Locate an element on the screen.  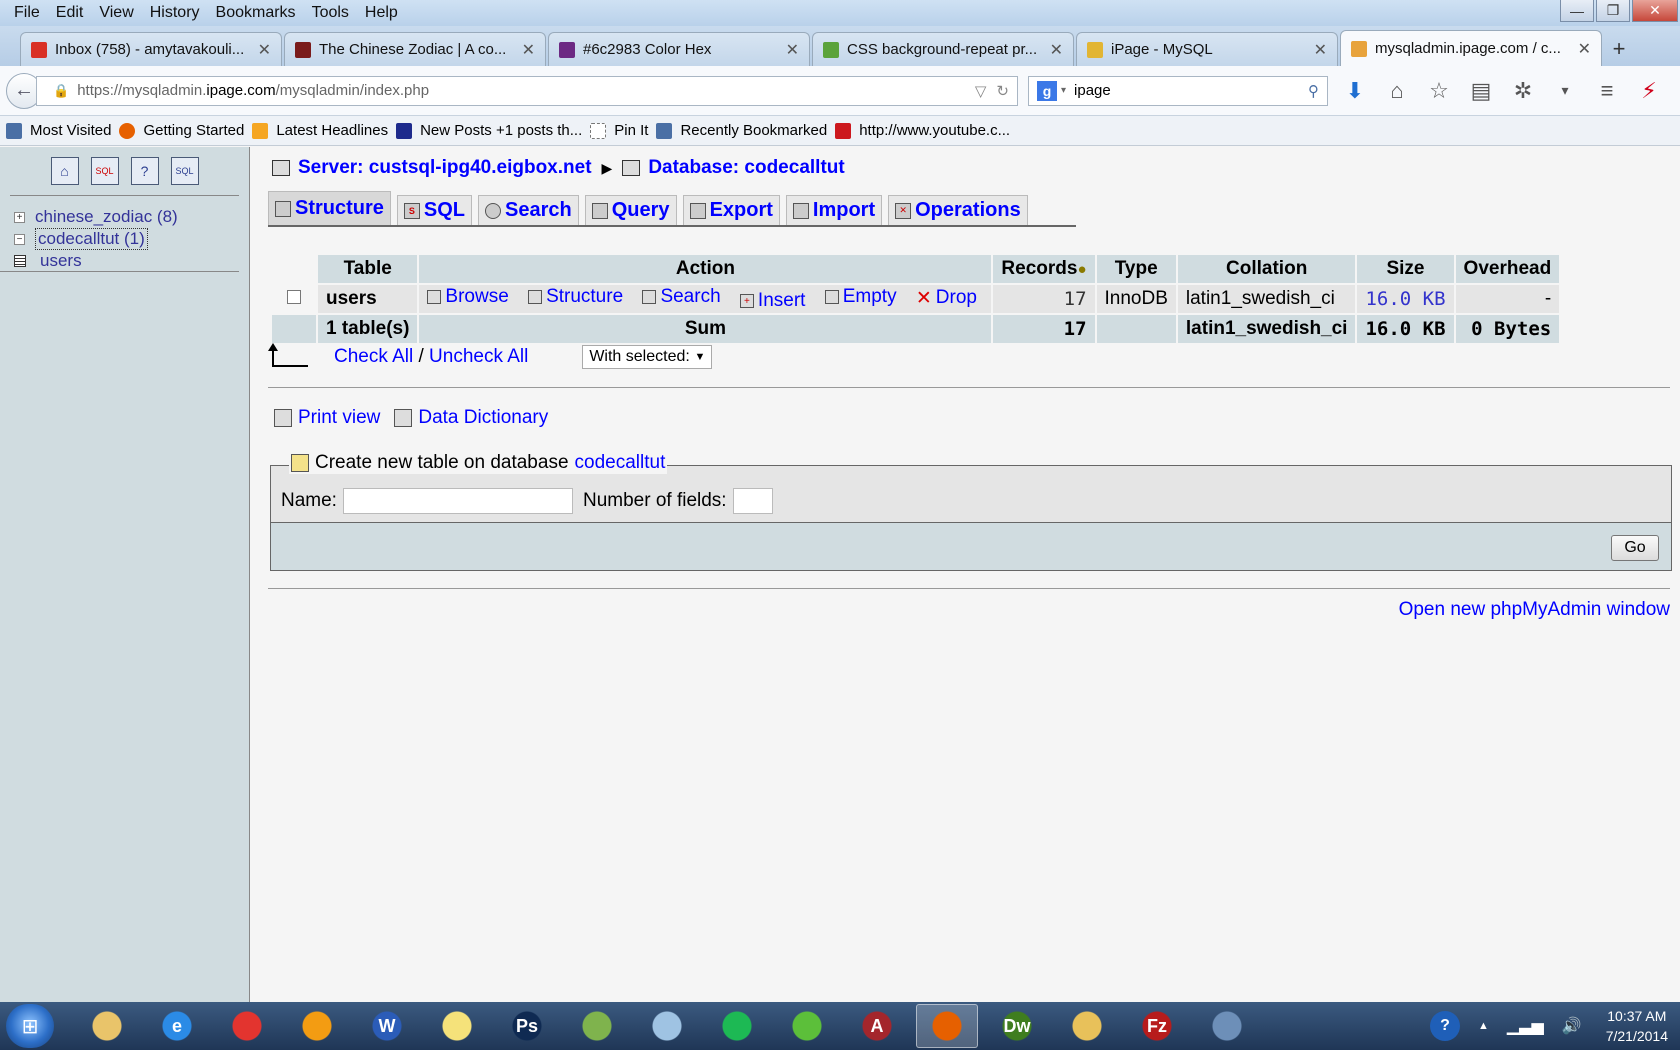
addon-icon: ⚡ is located at coordinates (1649, 91).